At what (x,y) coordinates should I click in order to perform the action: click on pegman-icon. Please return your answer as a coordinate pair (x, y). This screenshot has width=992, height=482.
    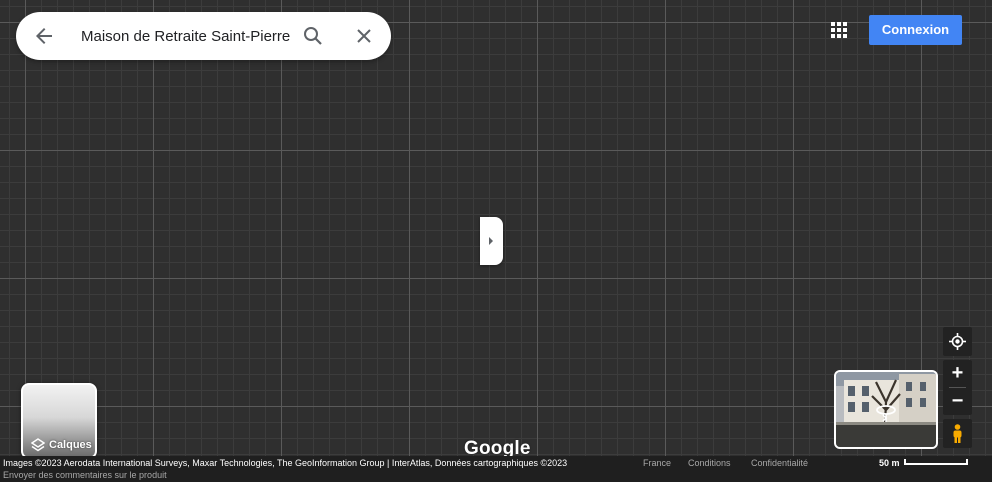
    Looking at the image, I should click on (957, 433).